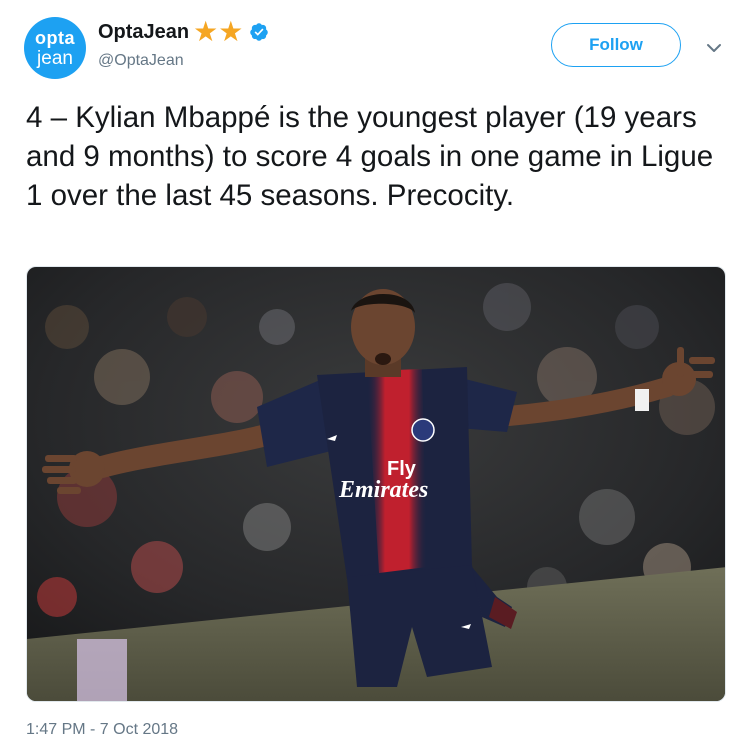 Image resolution: width=754 pixels, height=756 pixels. Describe the element at coordinates (616, 45) in the screenshot. I see `follow-button: Follow` at that location.